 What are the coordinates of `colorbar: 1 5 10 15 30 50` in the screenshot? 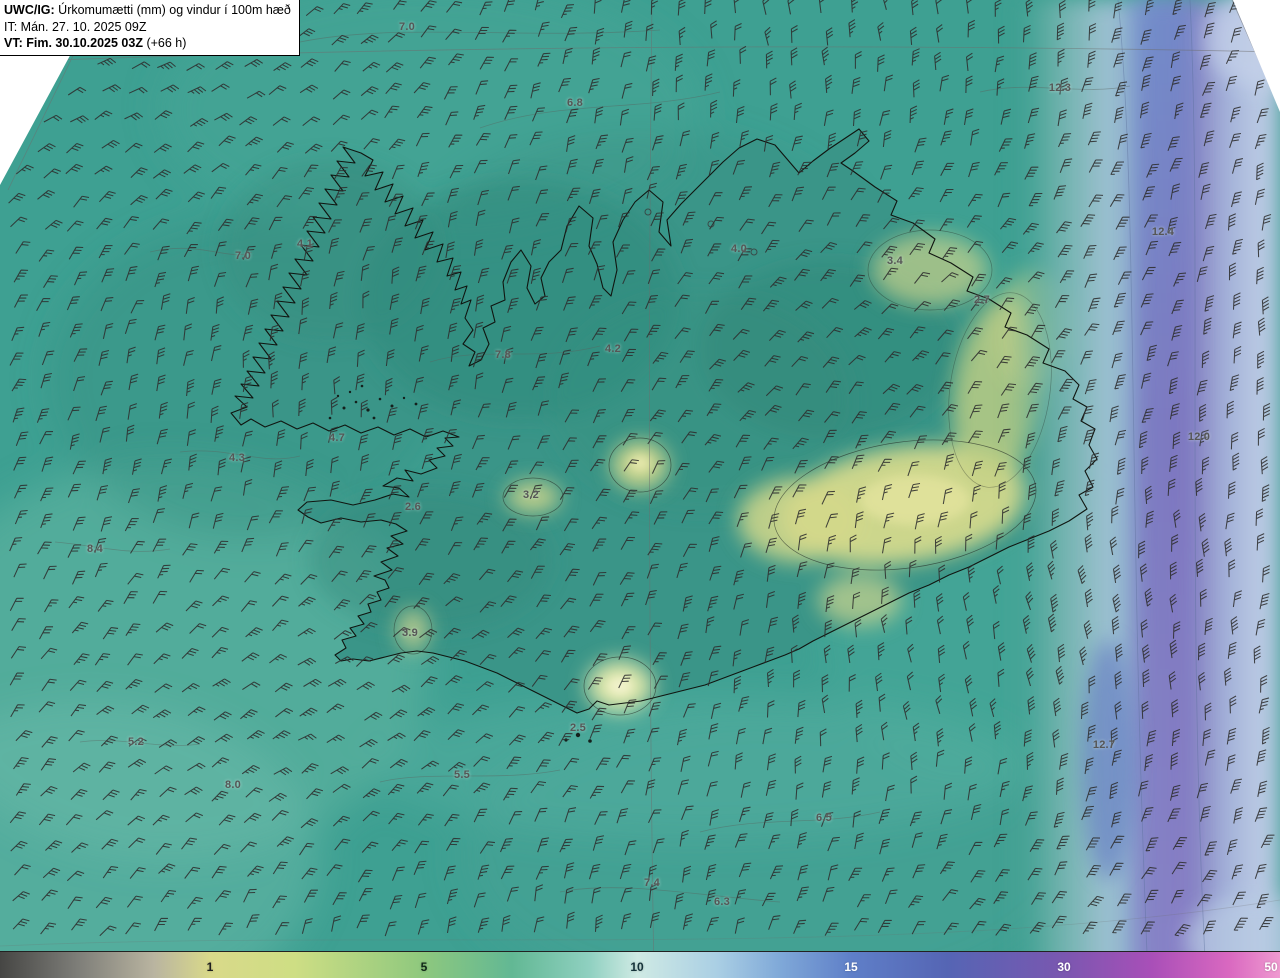 It's located at (640, 964).